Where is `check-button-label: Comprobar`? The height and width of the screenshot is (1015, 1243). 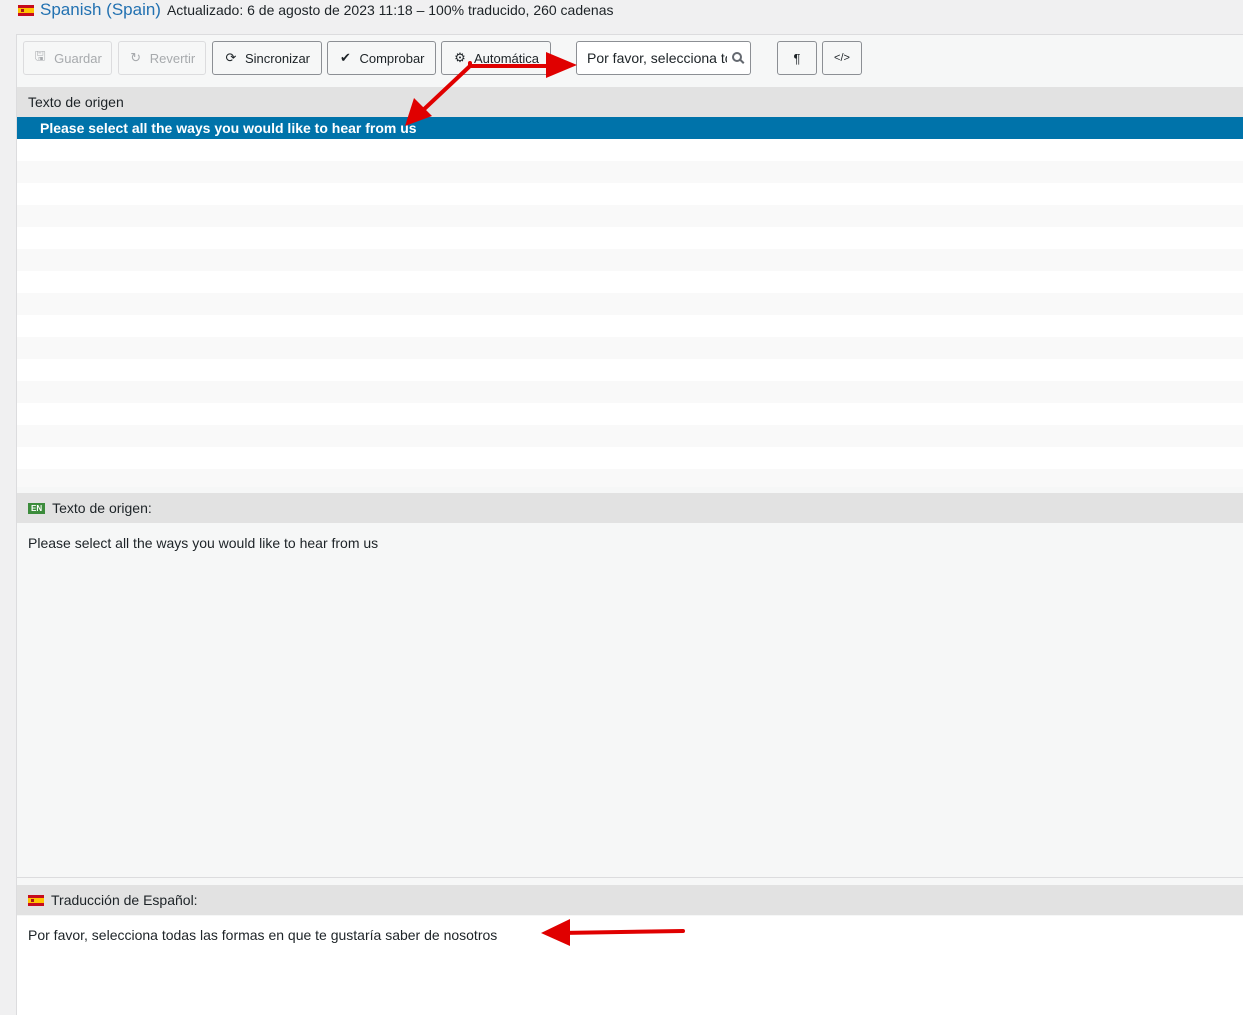
check-button-label: Comprobar is located at coordinates (392, 58).